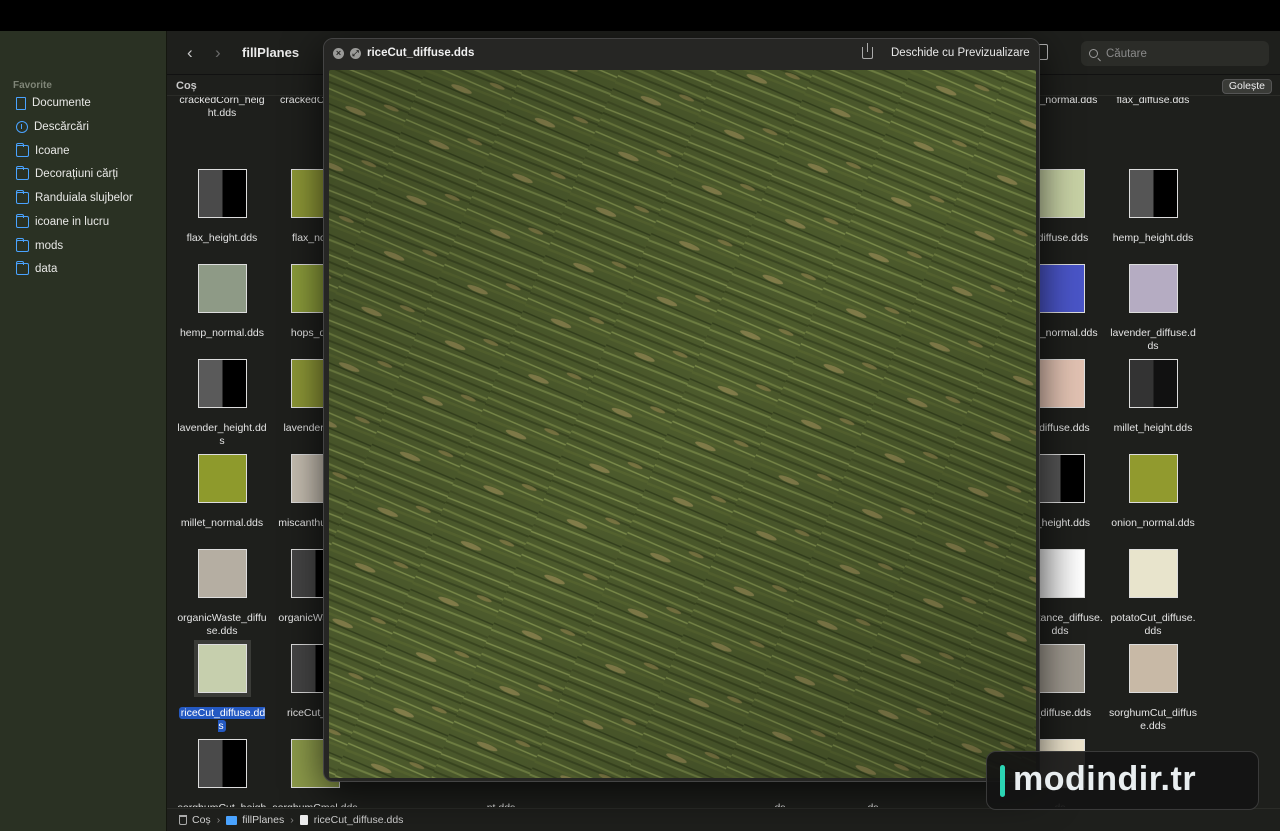 This screenshot has height=831, width=1280. What do you see at coordinates (723, 819) in the screenshot?
I see `path-bar: Coș › fillPlanes › riceCut_diffuse.dds` at bounding box center [723, 819].